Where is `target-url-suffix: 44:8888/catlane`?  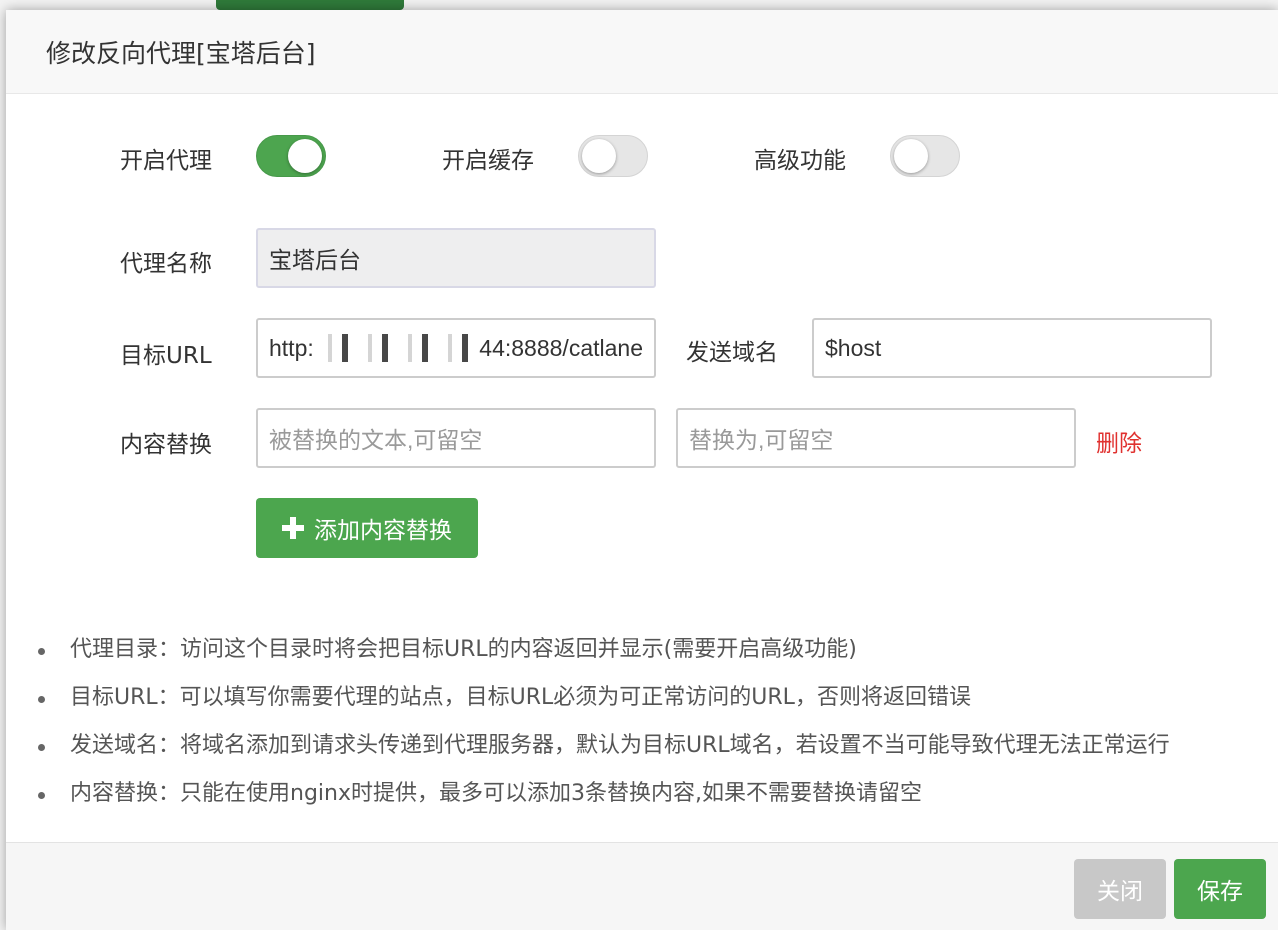 target-url-suffix: 44:8888/catlane is located at coordinates (561, 347).